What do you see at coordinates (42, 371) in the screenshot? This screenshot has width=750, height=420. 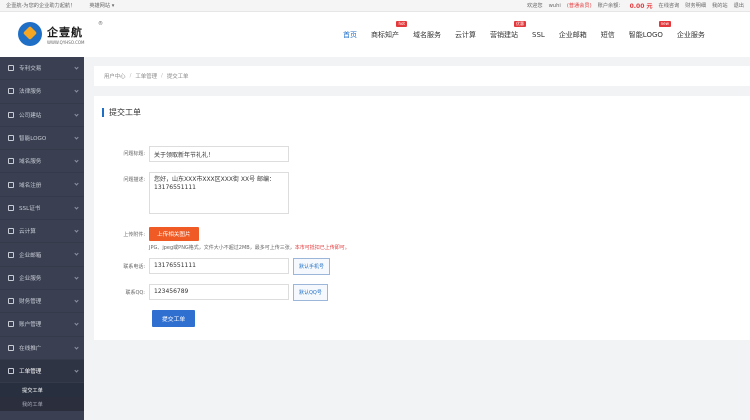 I see `sidebar-item-ticket: 工单管理` at bounding box center [42, 371].